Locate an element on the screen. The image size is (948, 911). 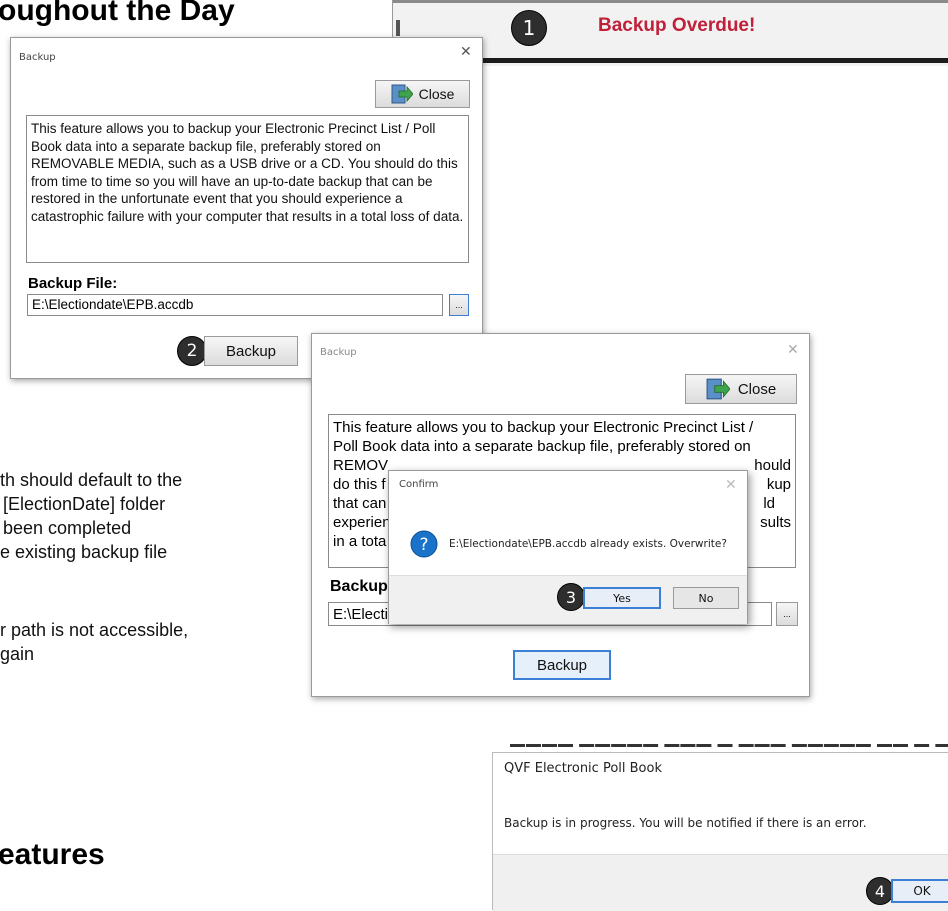
banner-title: Backup Overdue! is located at coordinates (677, 25).